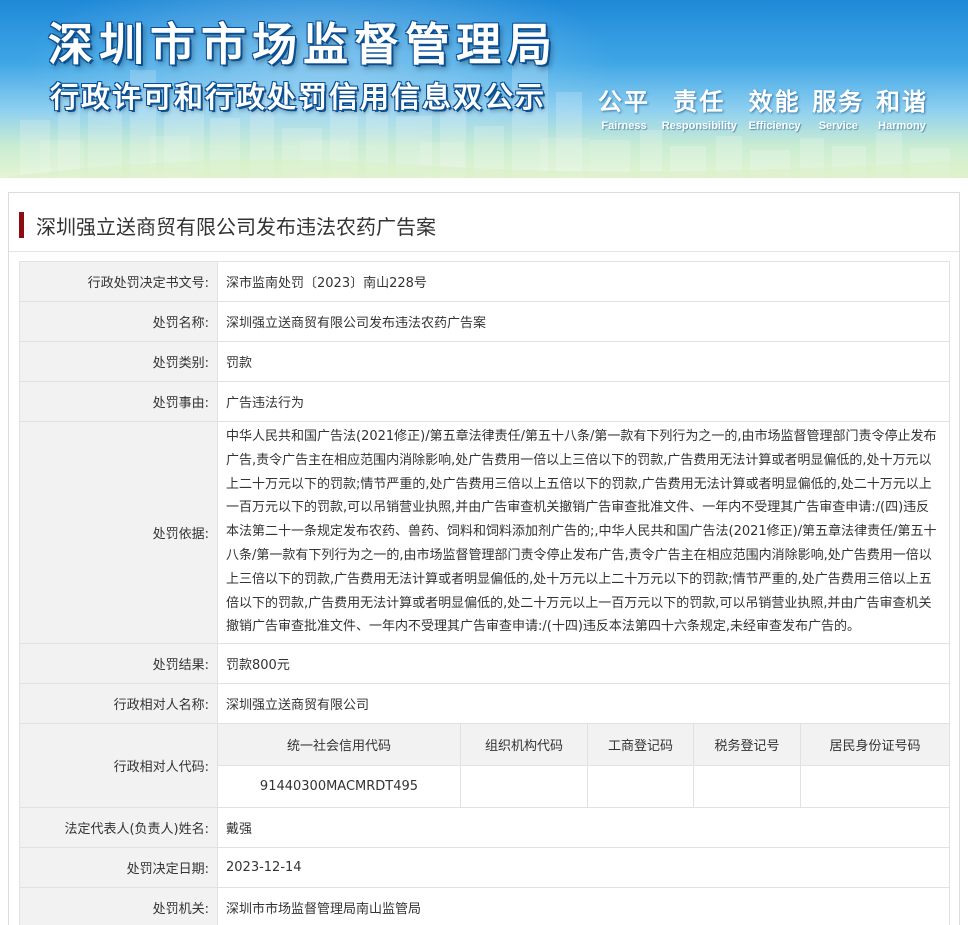  I want to click on slogan-cn: 服务, so click(838, 102).